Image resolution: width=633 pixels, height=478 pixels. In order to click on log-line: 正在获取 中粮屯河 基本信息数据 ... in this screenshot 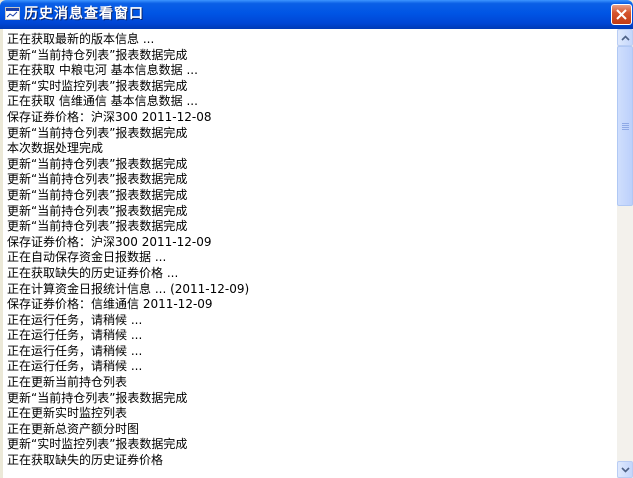, I will do `click(102, 70)`.